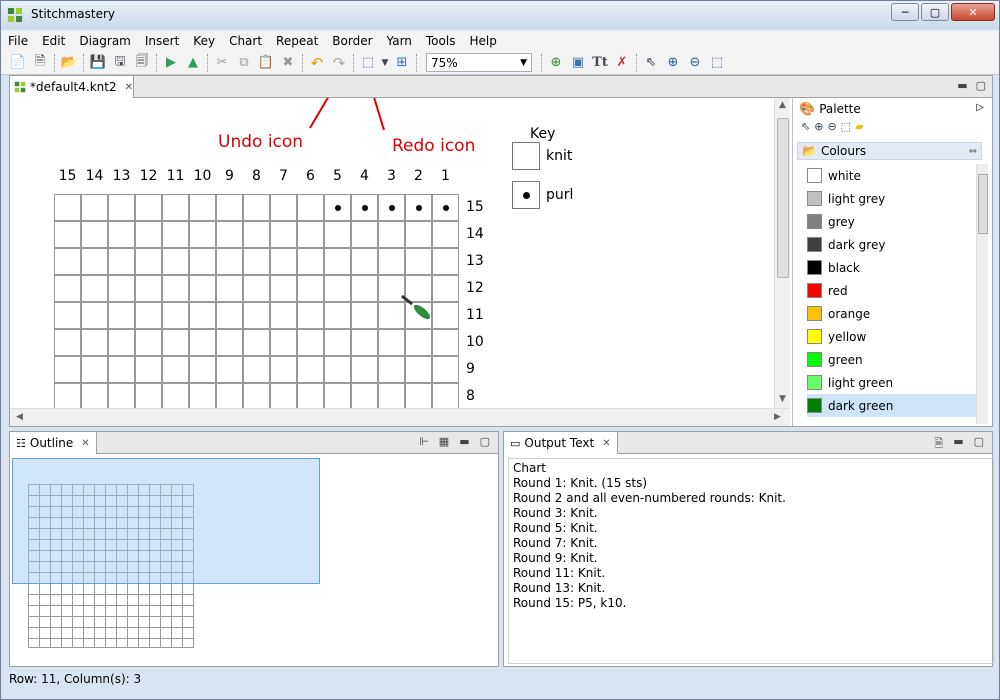 This screenshot has width=1000, height=700. I want to click on cut-icon: ✂, so click(222, 63).